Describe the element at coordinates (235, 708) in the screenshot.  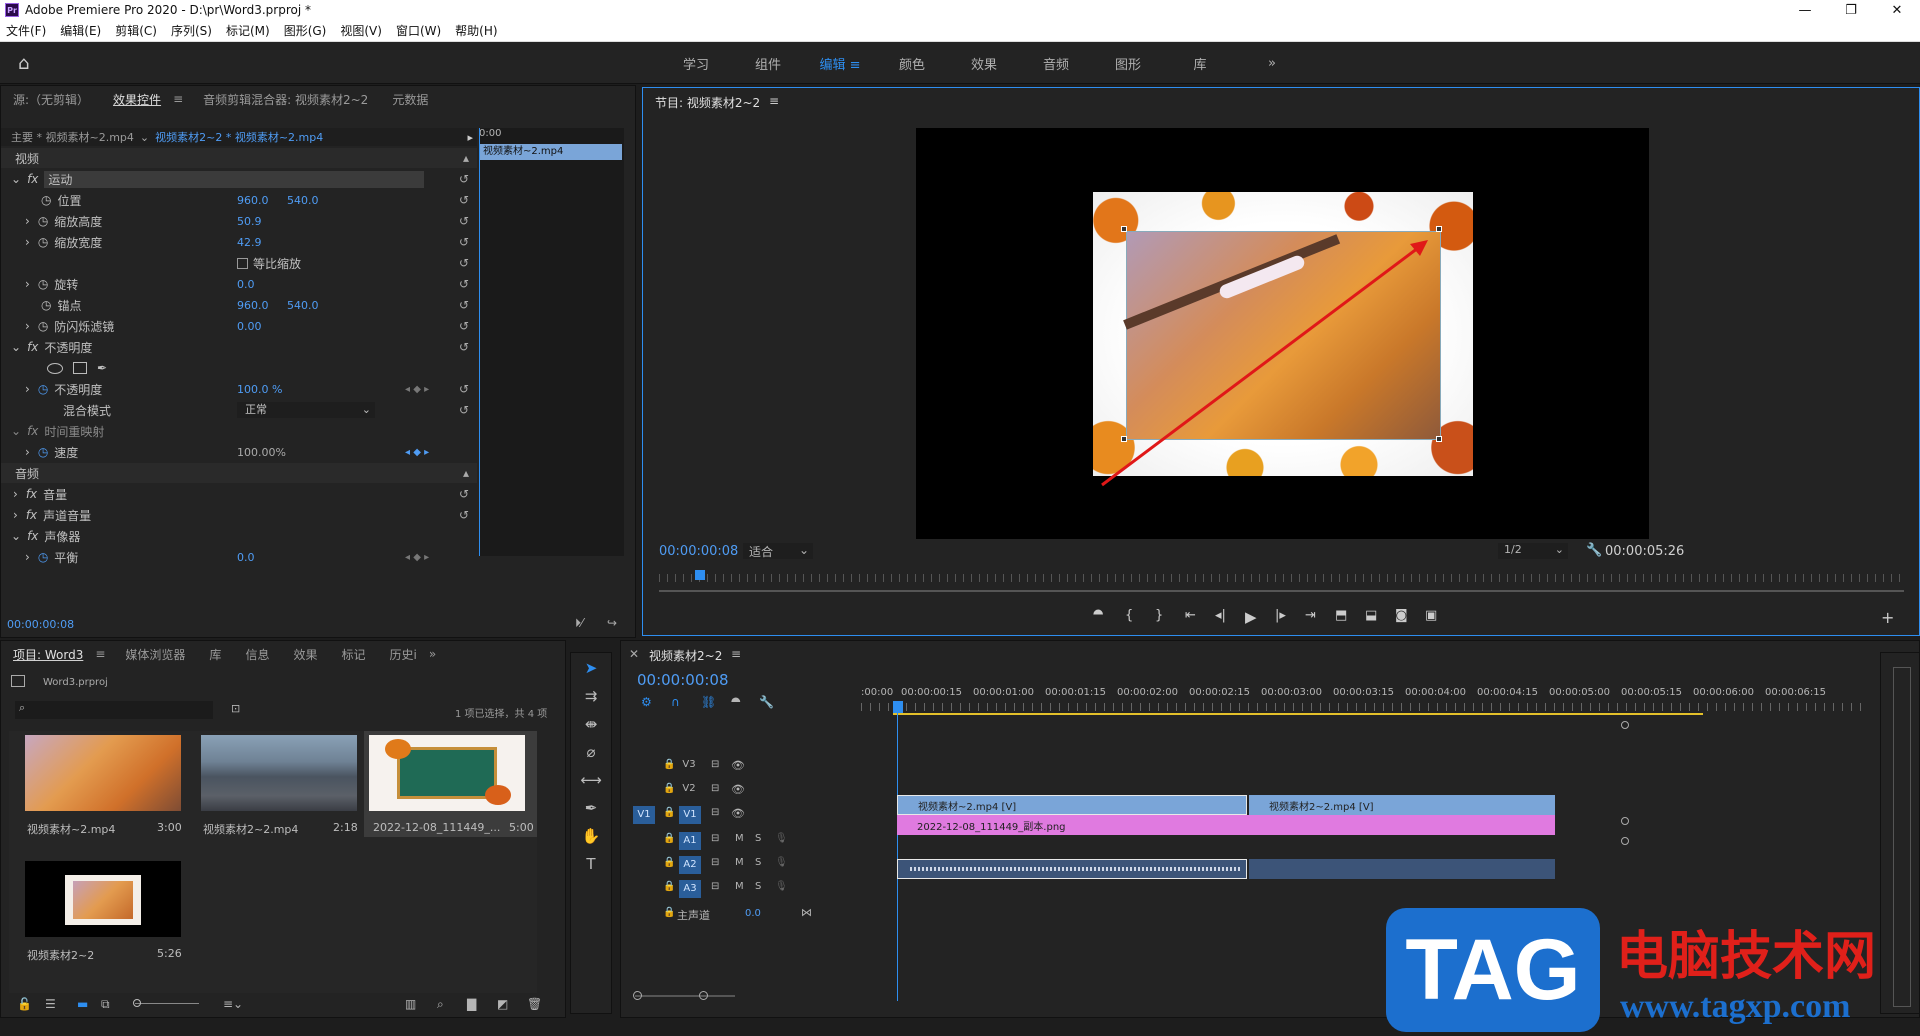
I see `new-bin-from-search-icon: ⊡` at that location.